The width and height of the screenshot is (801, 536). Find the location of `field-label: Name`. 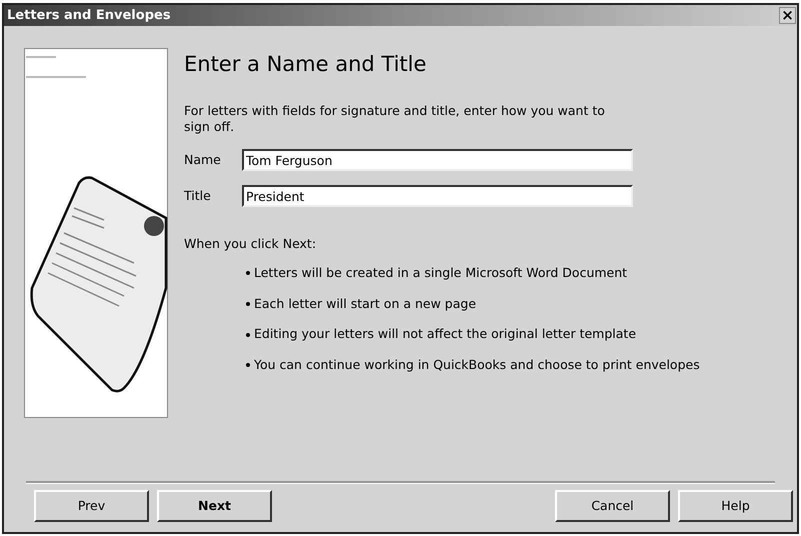

field-label: Name is located at coordinates (203, 159).